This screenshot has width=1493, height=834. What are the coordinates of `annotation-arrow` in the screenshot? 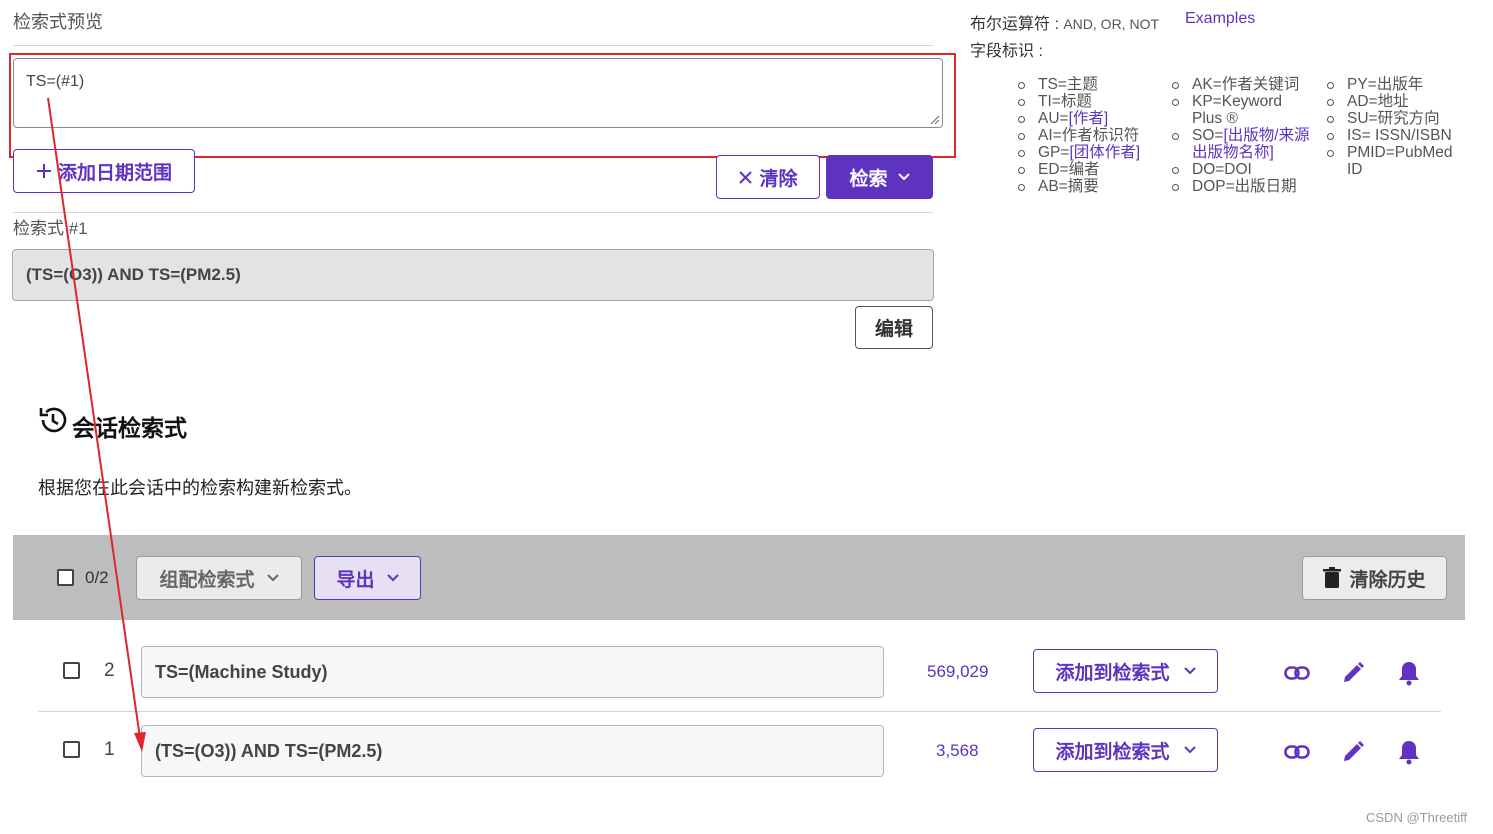 It's located at (96, 424).